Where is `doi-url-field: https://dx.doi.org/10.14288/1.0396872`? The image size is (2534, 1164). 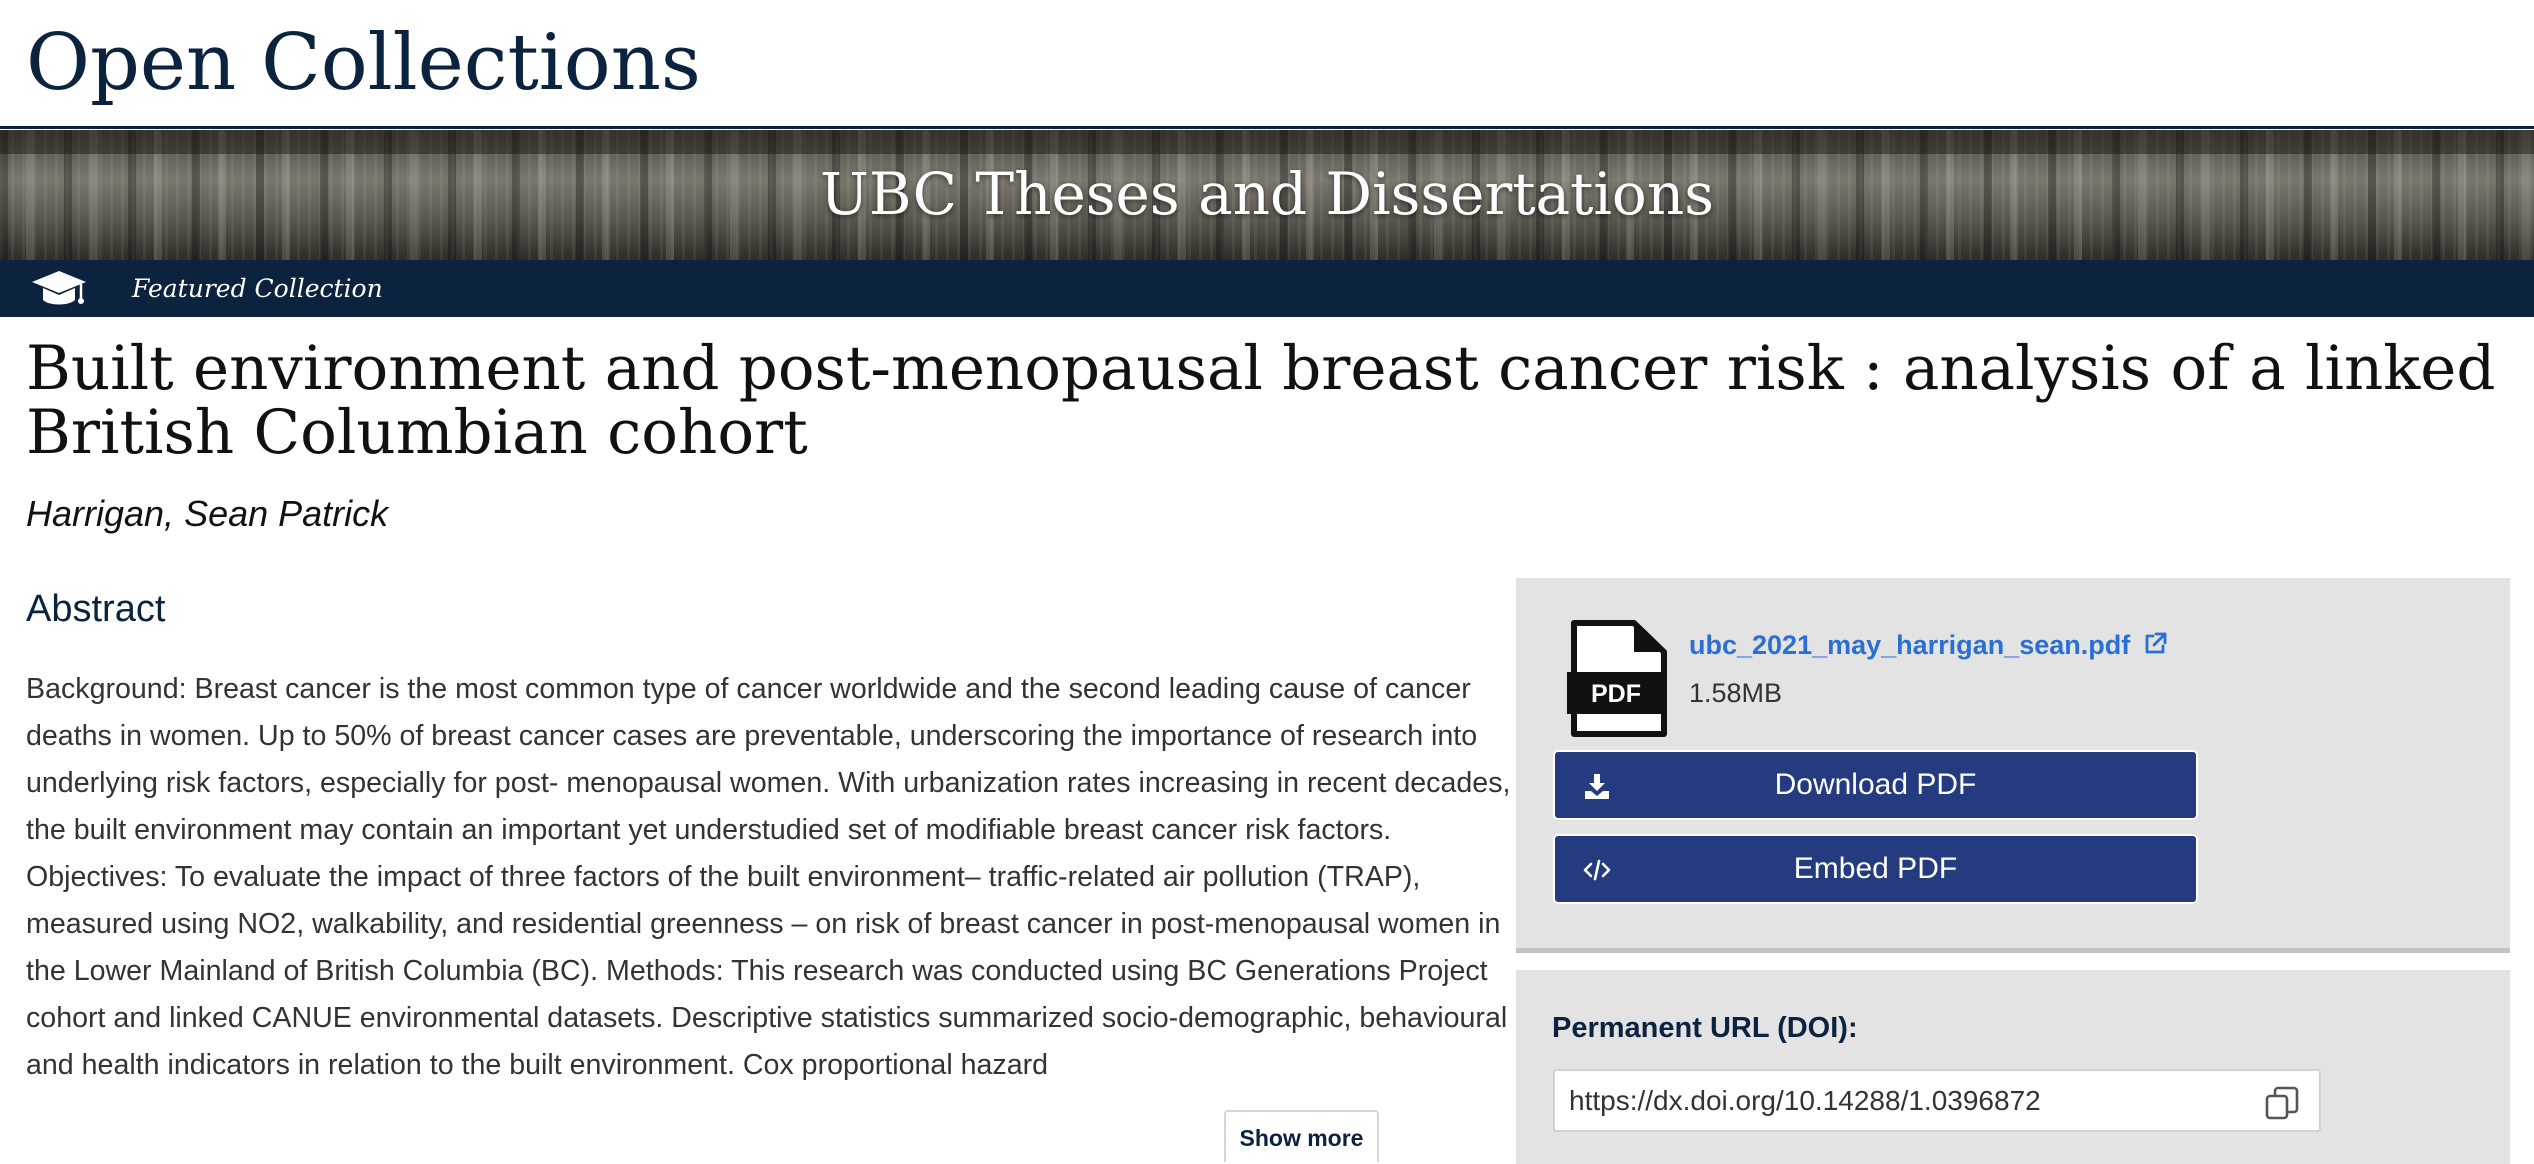 doi-url-field: https://dx.doi.org/10.14288/1.0396872 is located at coordinates (1937, 1100).